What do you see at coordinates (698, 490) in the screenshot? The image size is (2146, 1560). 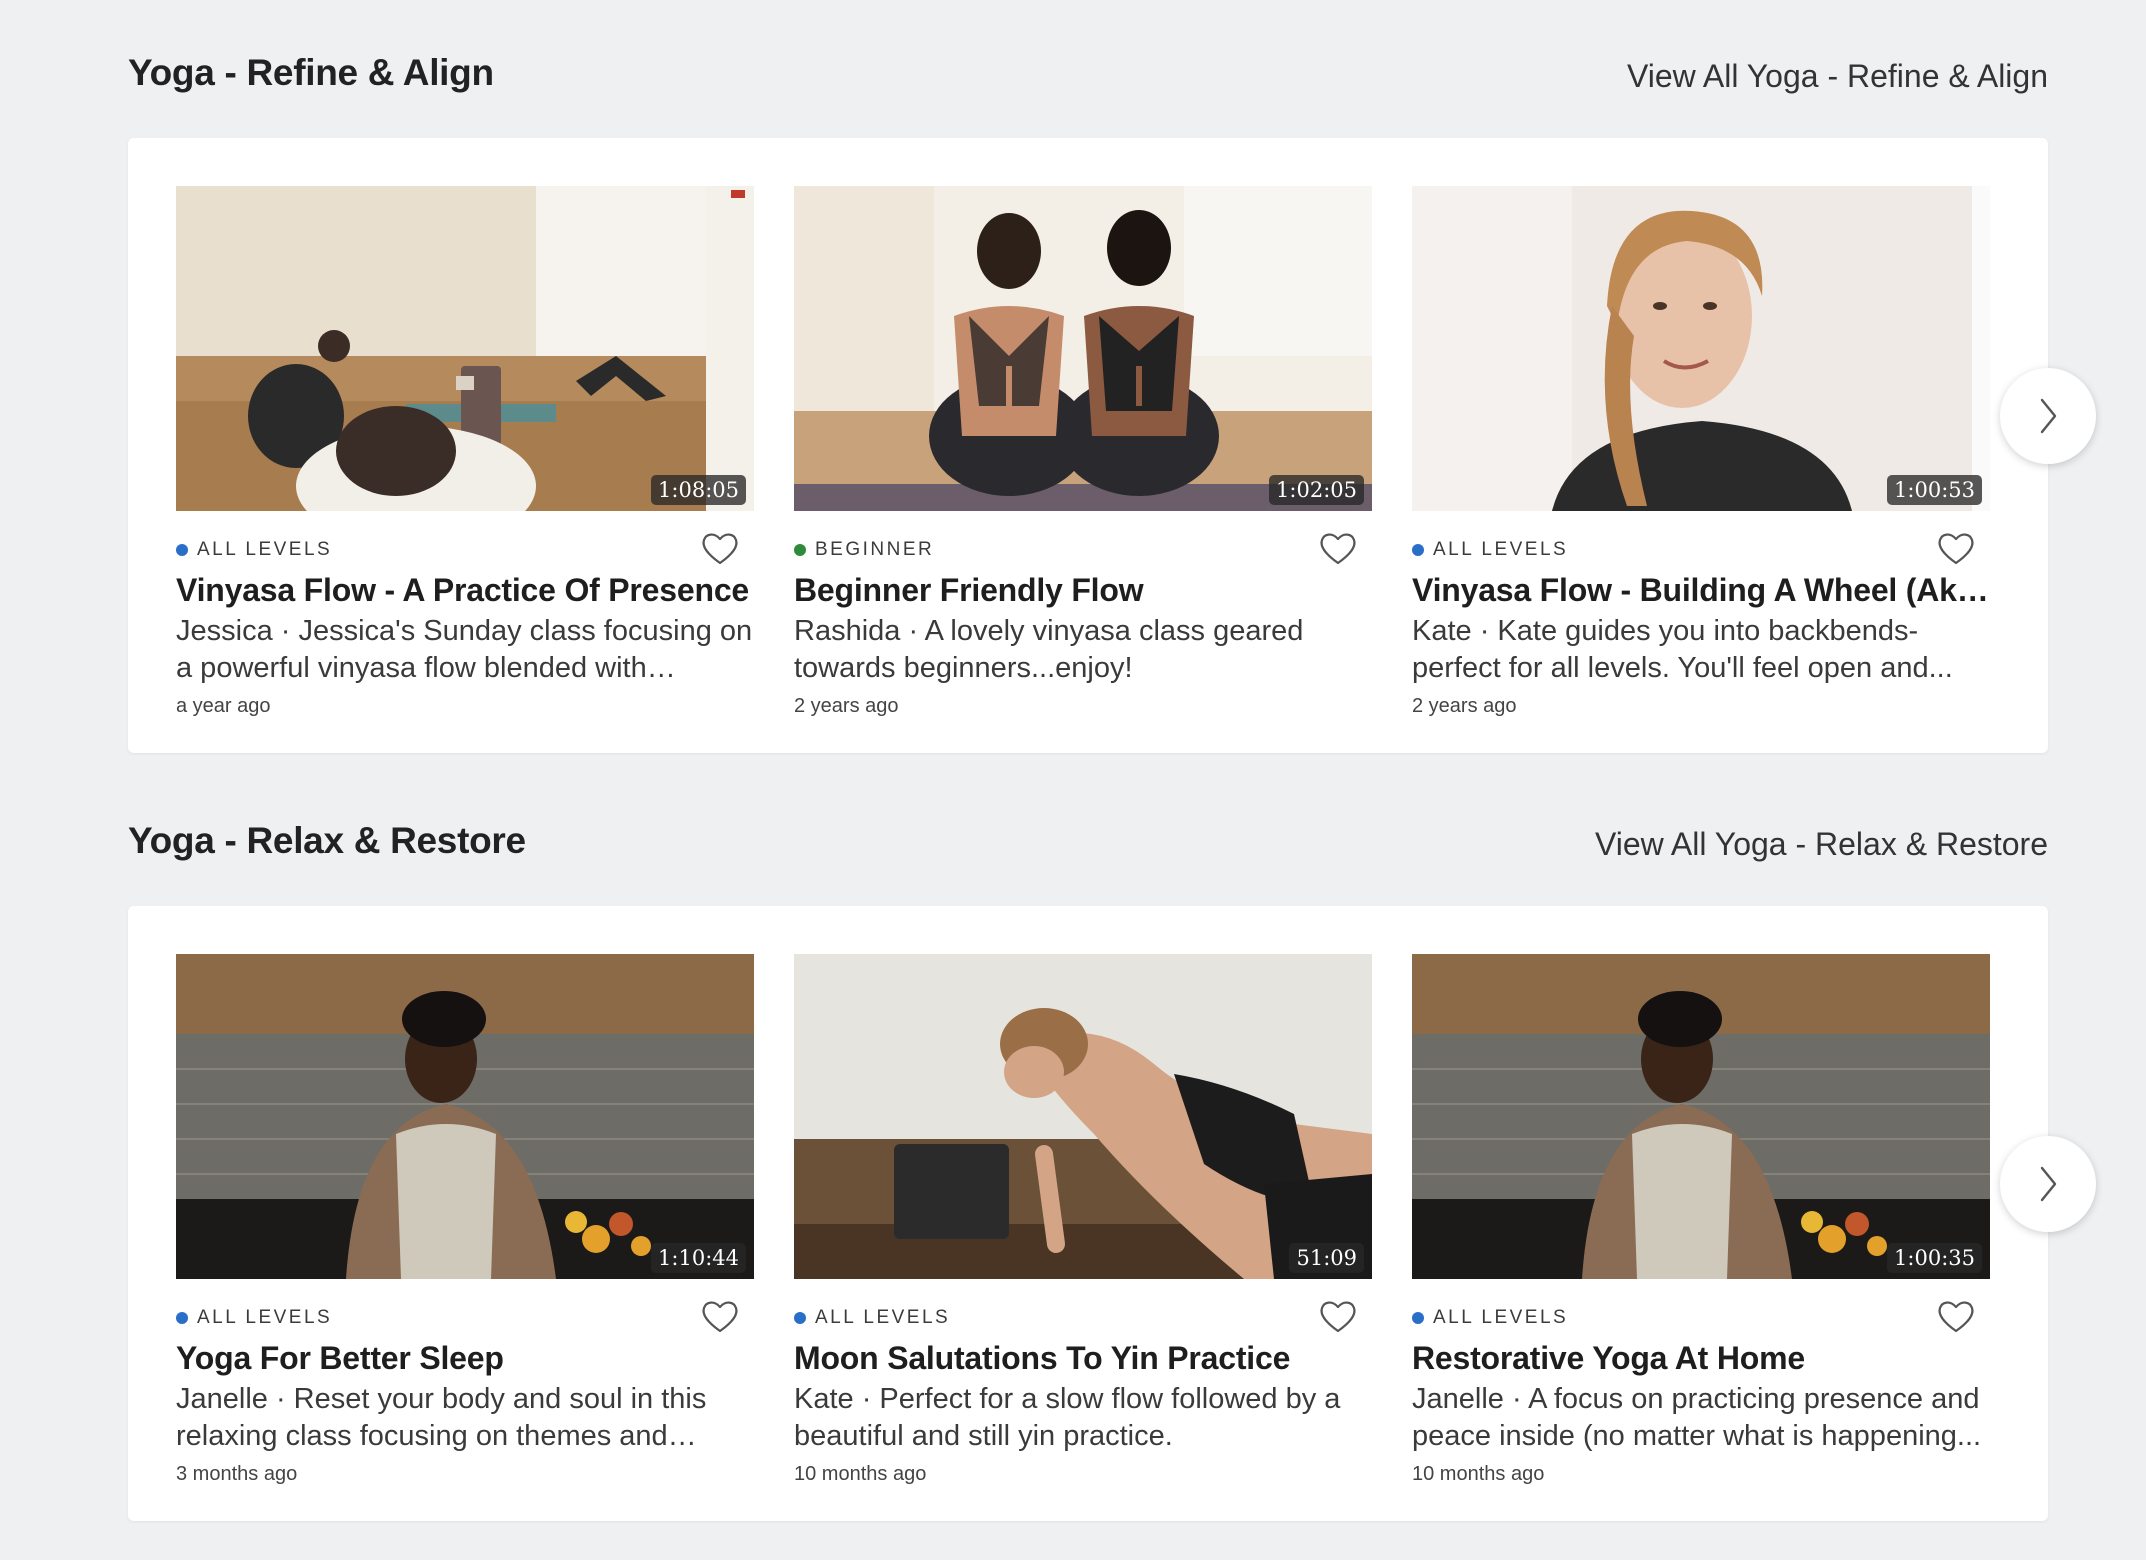 I see `duration-badge: 1:08:05` at bounding box center [698, 490].